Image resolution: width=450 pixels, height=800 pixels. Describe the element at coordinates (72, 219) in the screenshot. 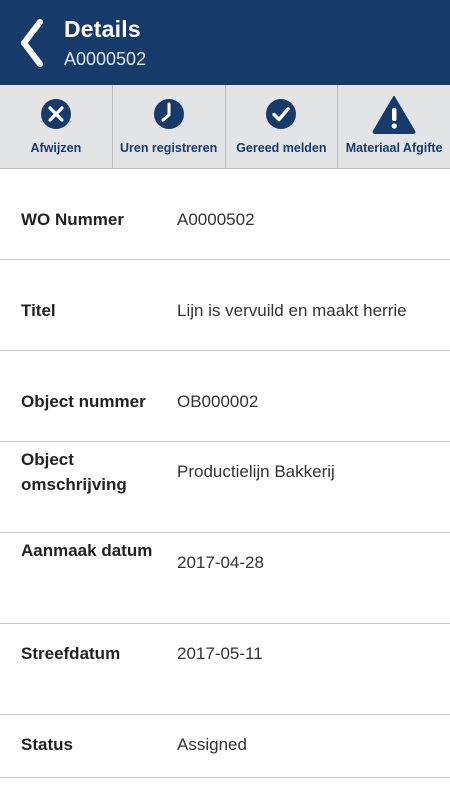

I see `detail-label: WO Nummer` at that location.